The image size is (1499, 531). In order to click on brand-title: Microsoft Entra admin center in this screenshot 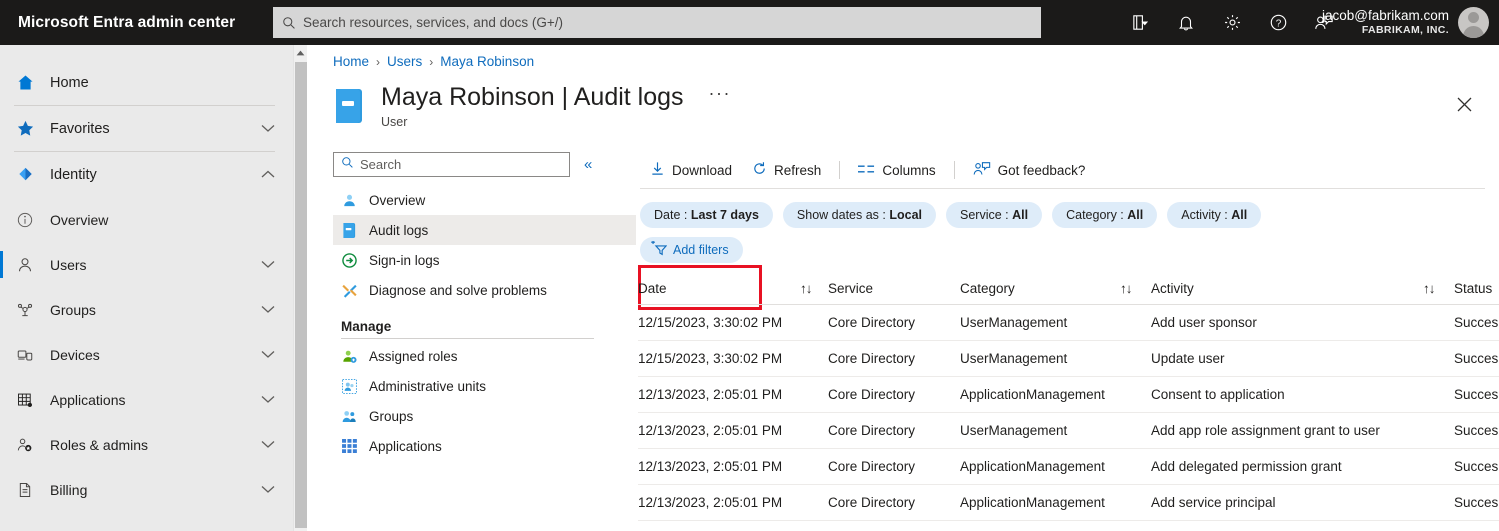, I will do `click(127, 22)`.